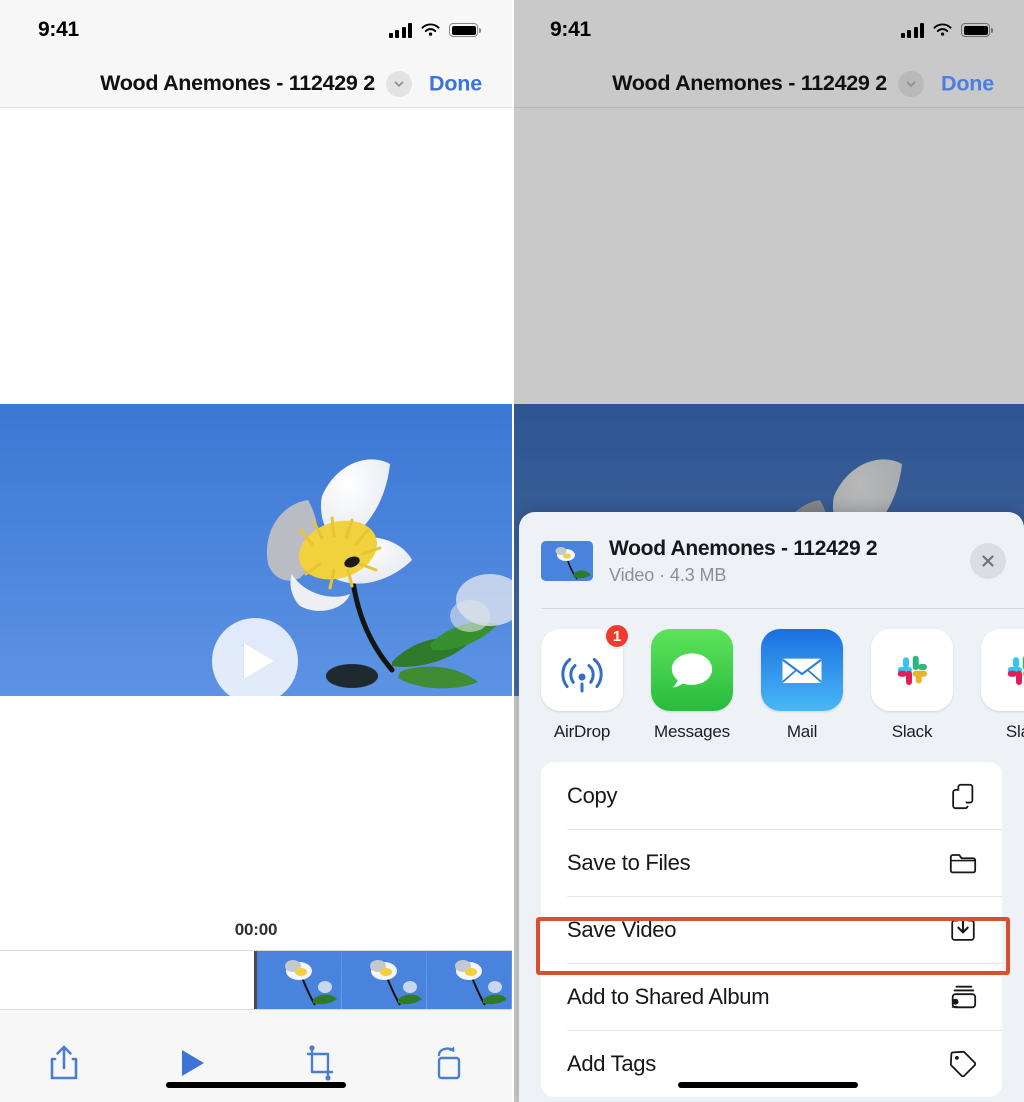 The width and height of the screenshot is (1024, 1102). I want to click on airdrop-icon: 1, so click(585, 667).